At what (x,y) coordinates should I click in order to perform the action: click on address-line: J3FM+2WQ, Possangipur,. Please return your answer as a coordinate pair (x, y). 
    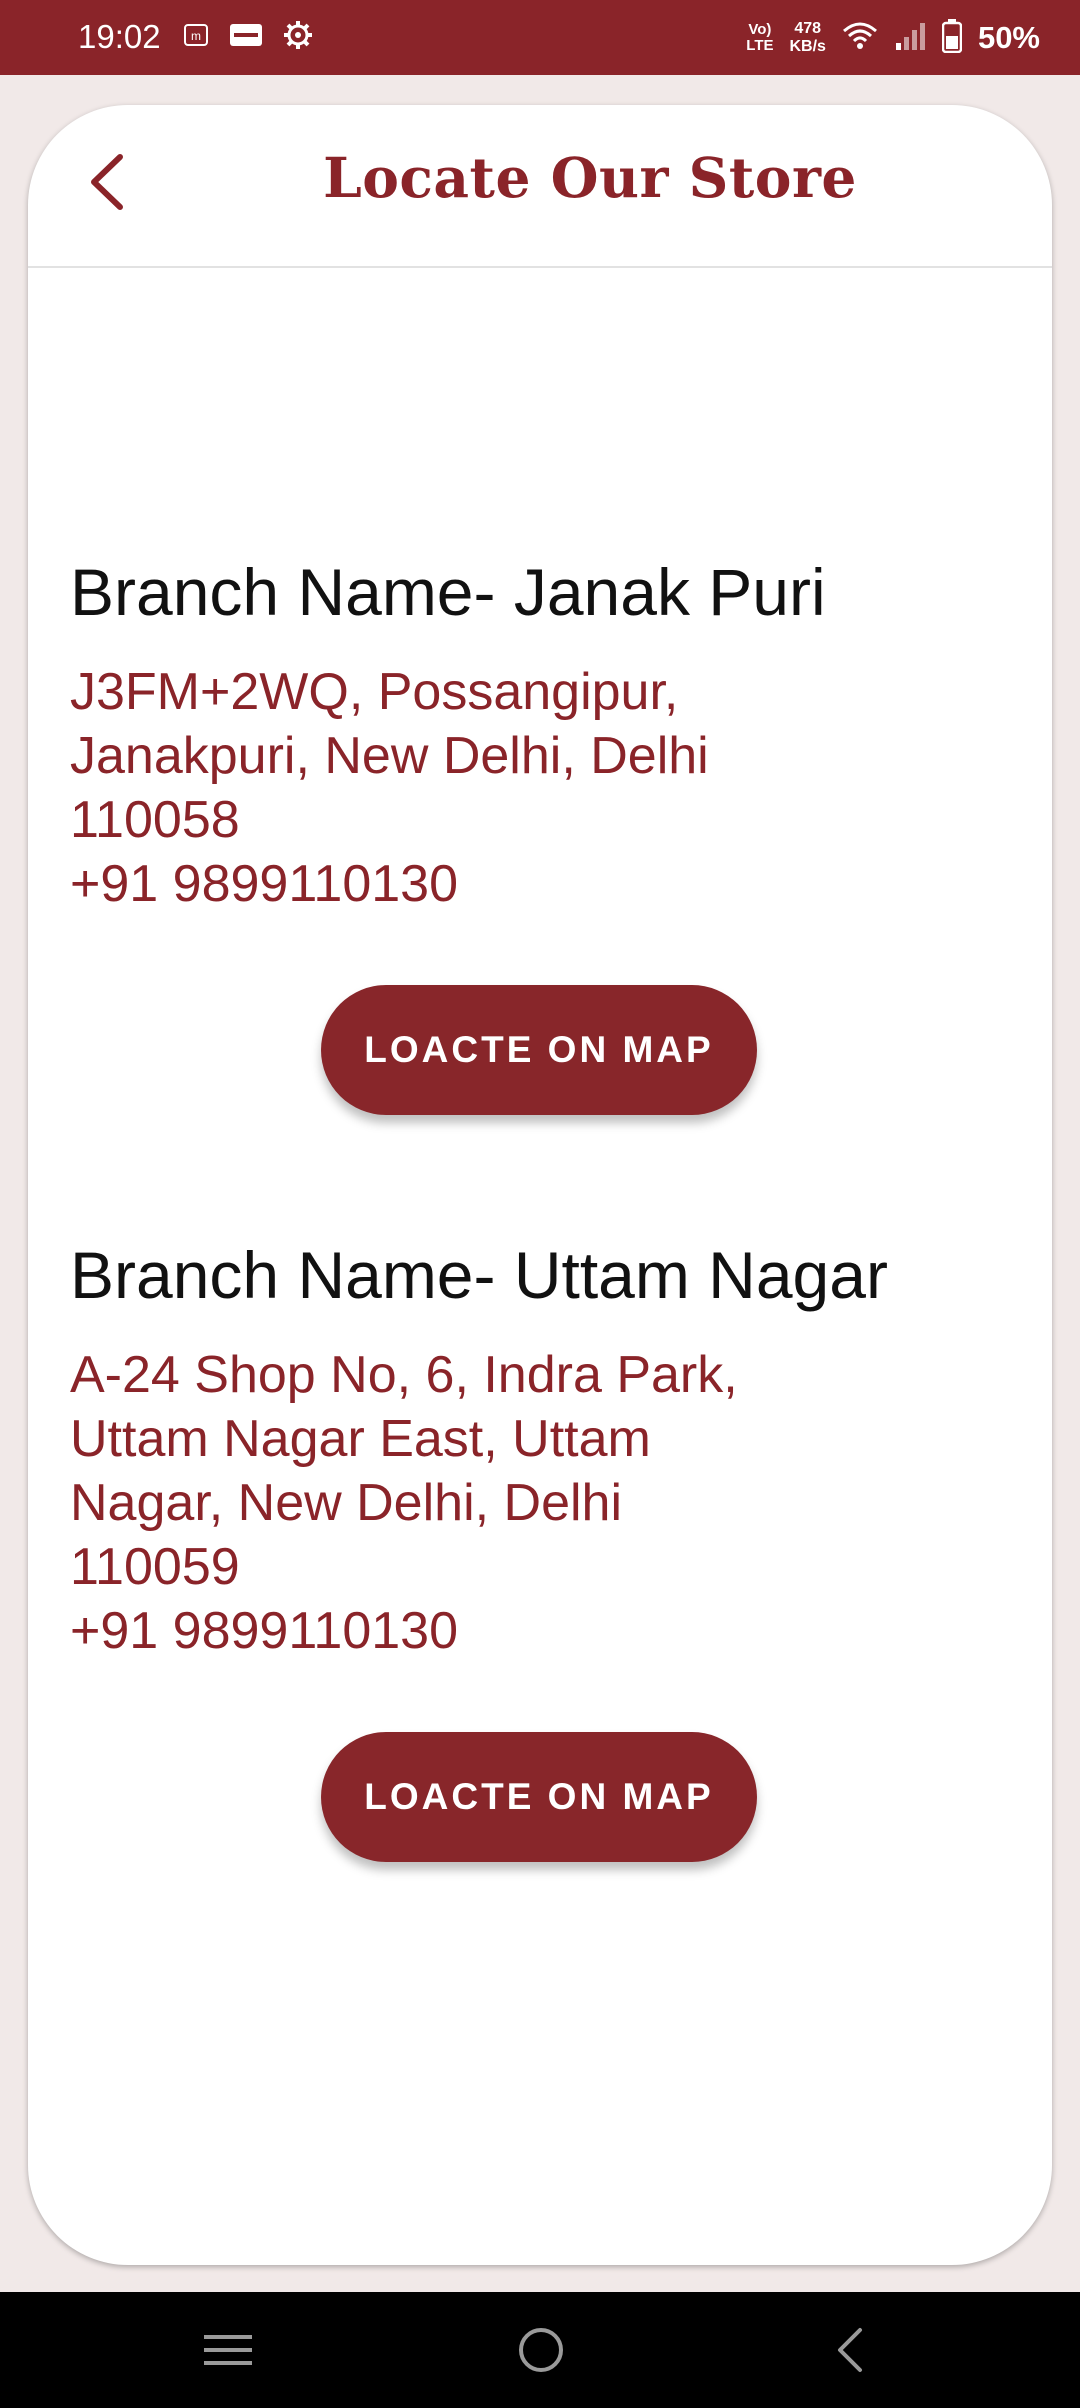
    Looking at the image, I should click on (374, 692).